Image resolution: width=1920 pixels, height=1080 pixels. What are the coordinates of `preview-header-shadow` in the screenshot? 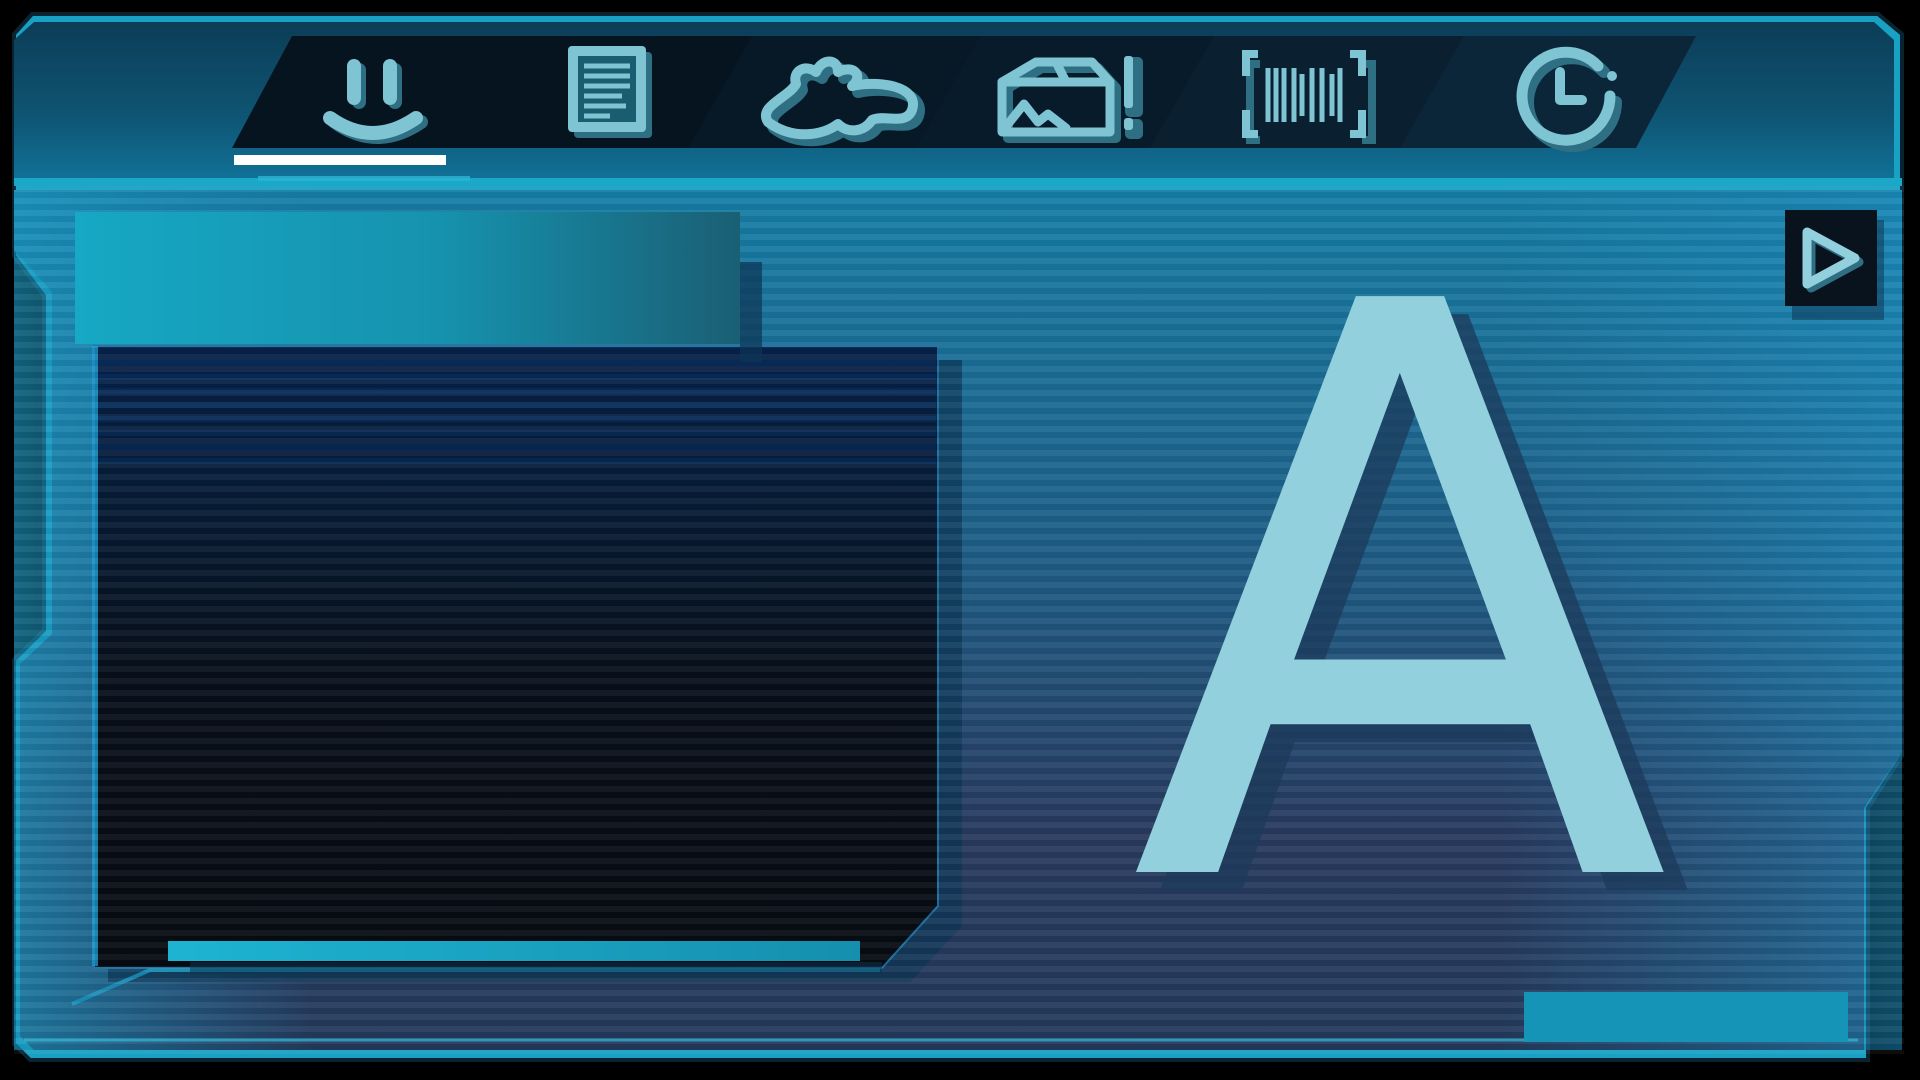 It's located at (751, 312).